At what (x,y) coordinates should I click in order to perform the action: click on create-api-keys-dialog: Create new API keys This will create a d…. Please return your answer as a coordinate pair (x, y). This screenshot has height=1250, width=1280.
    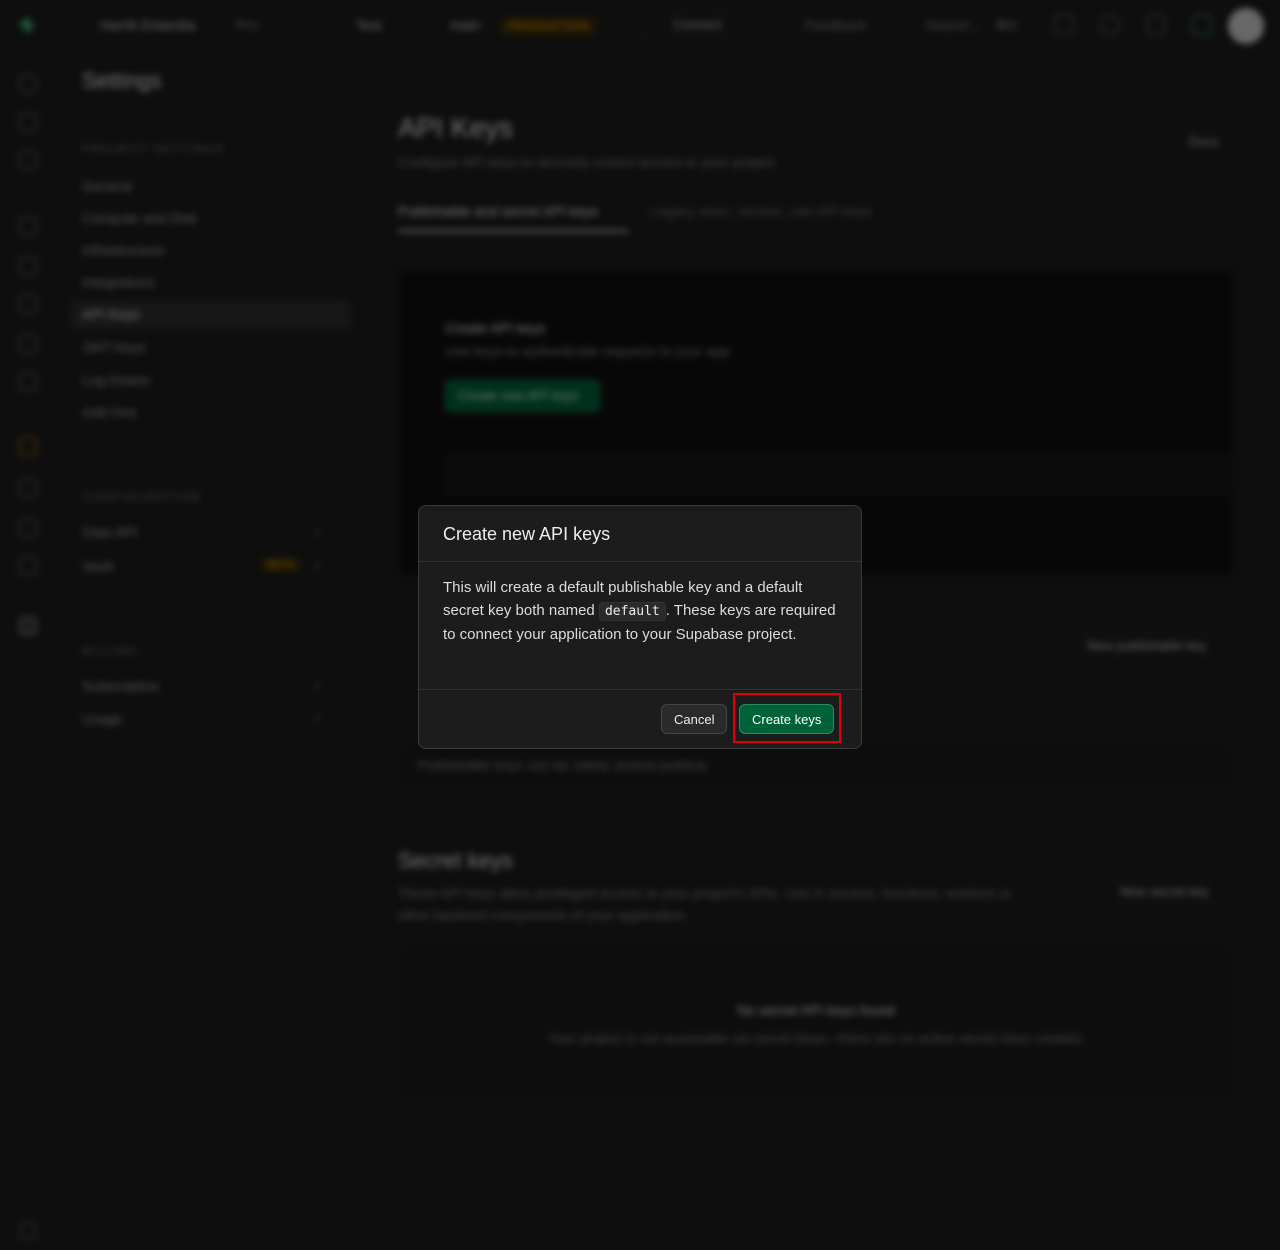
    Looking at the image, I should click on (640, 627).